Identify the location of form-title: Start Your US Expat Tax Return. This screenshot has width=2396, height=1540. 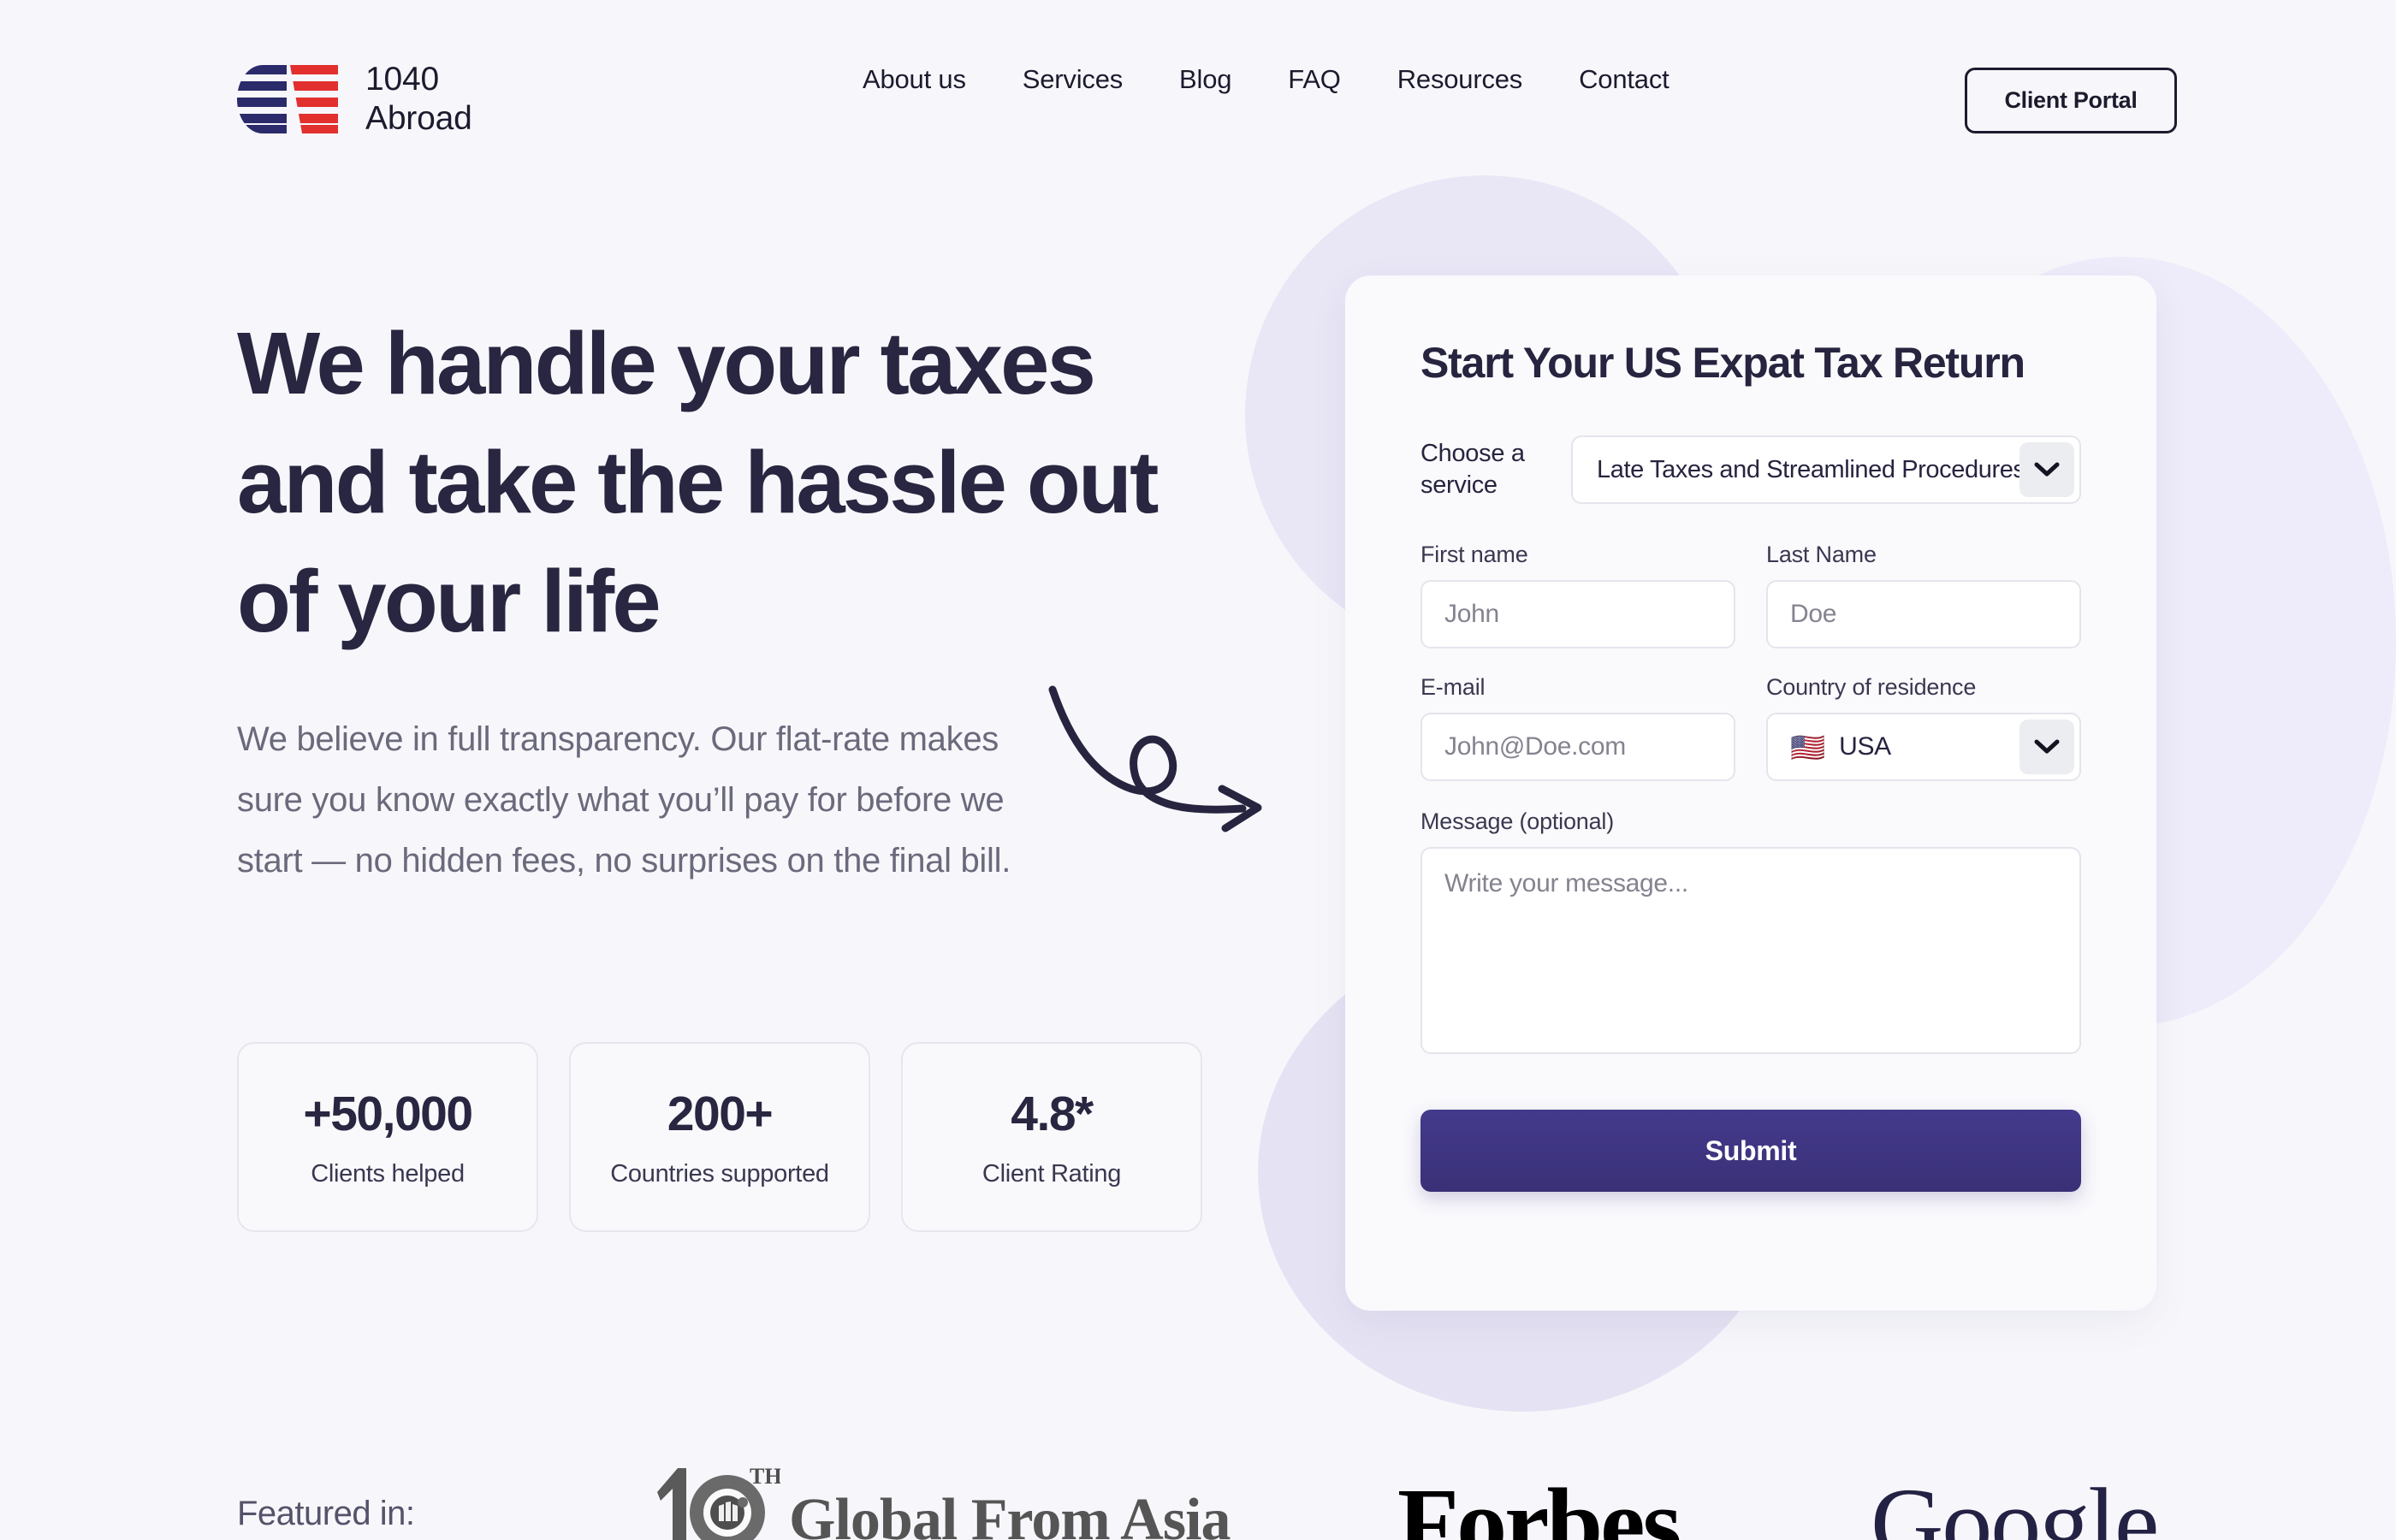
(1722, 363).